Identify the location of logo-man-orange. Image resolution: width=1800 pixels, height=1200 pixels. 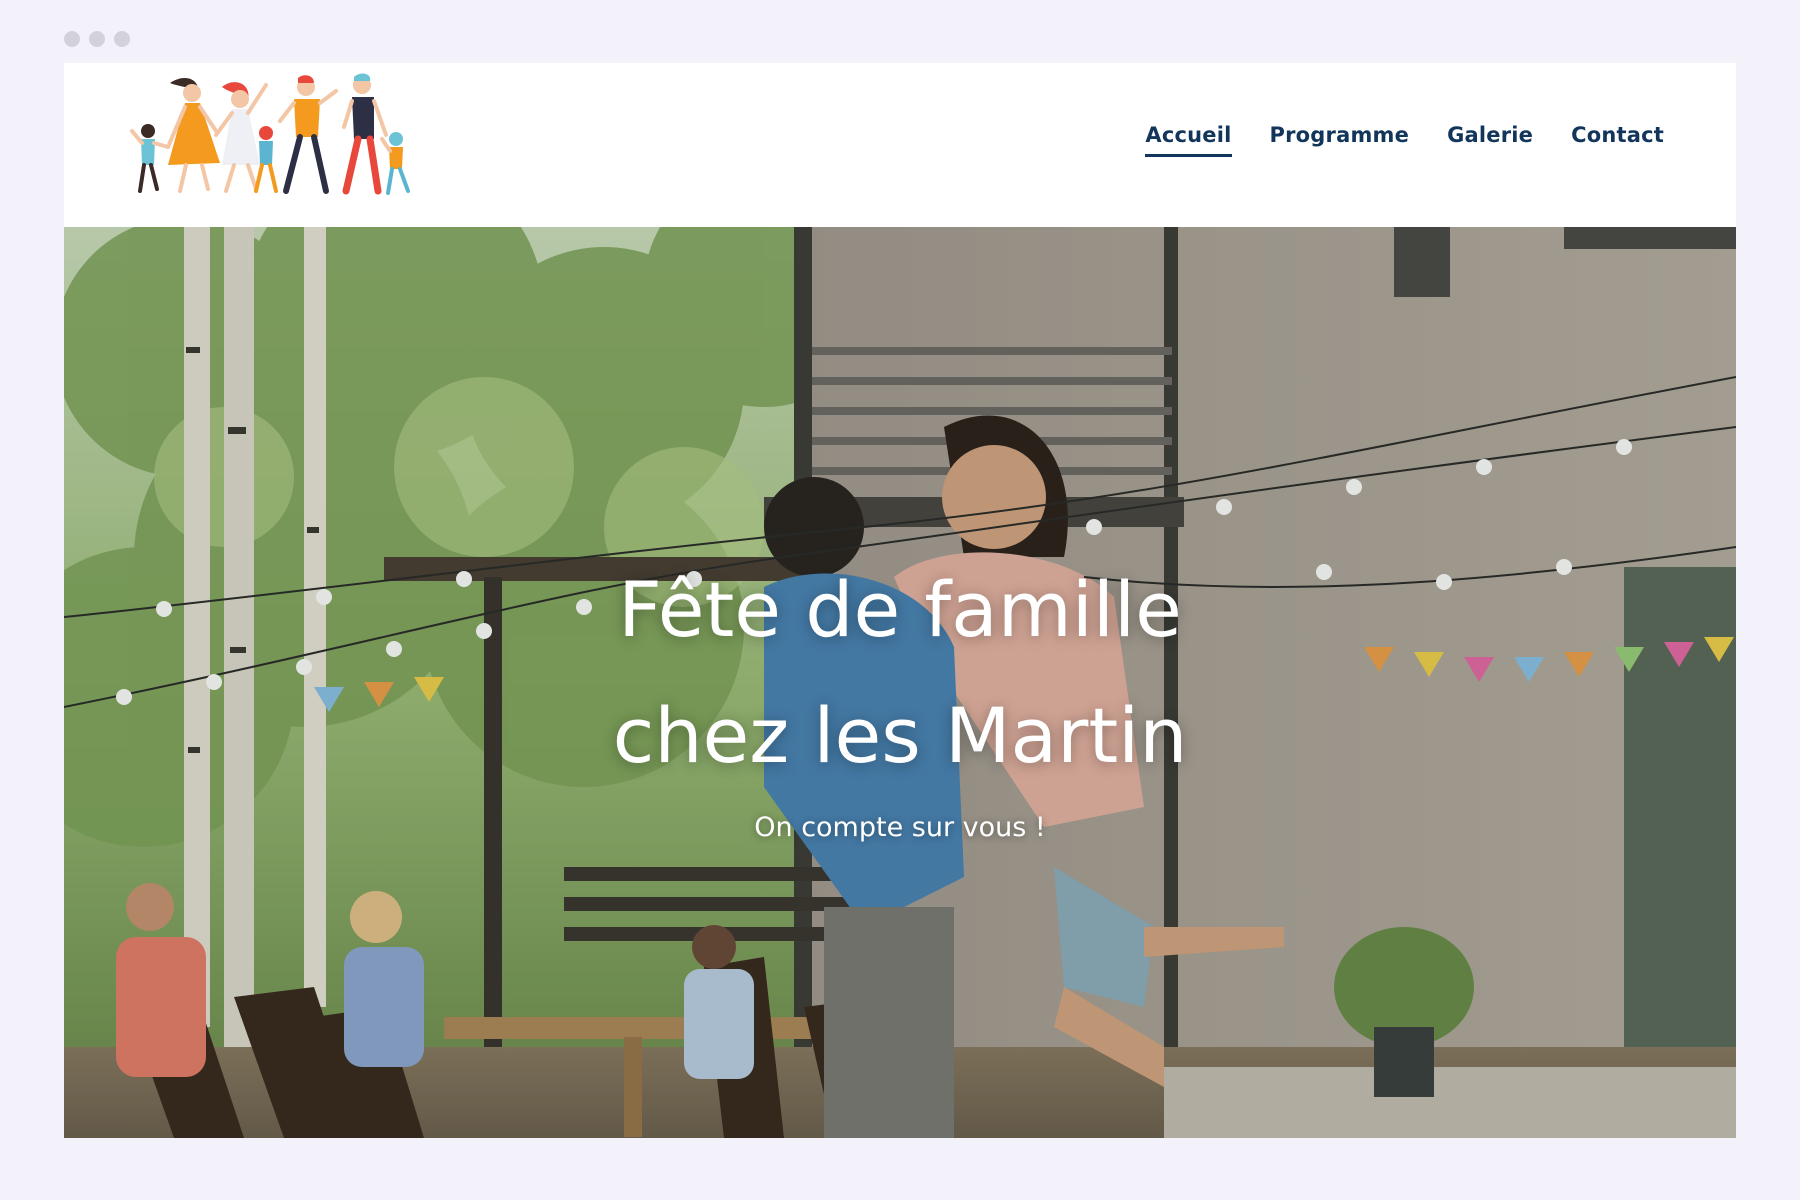
(308, 134).